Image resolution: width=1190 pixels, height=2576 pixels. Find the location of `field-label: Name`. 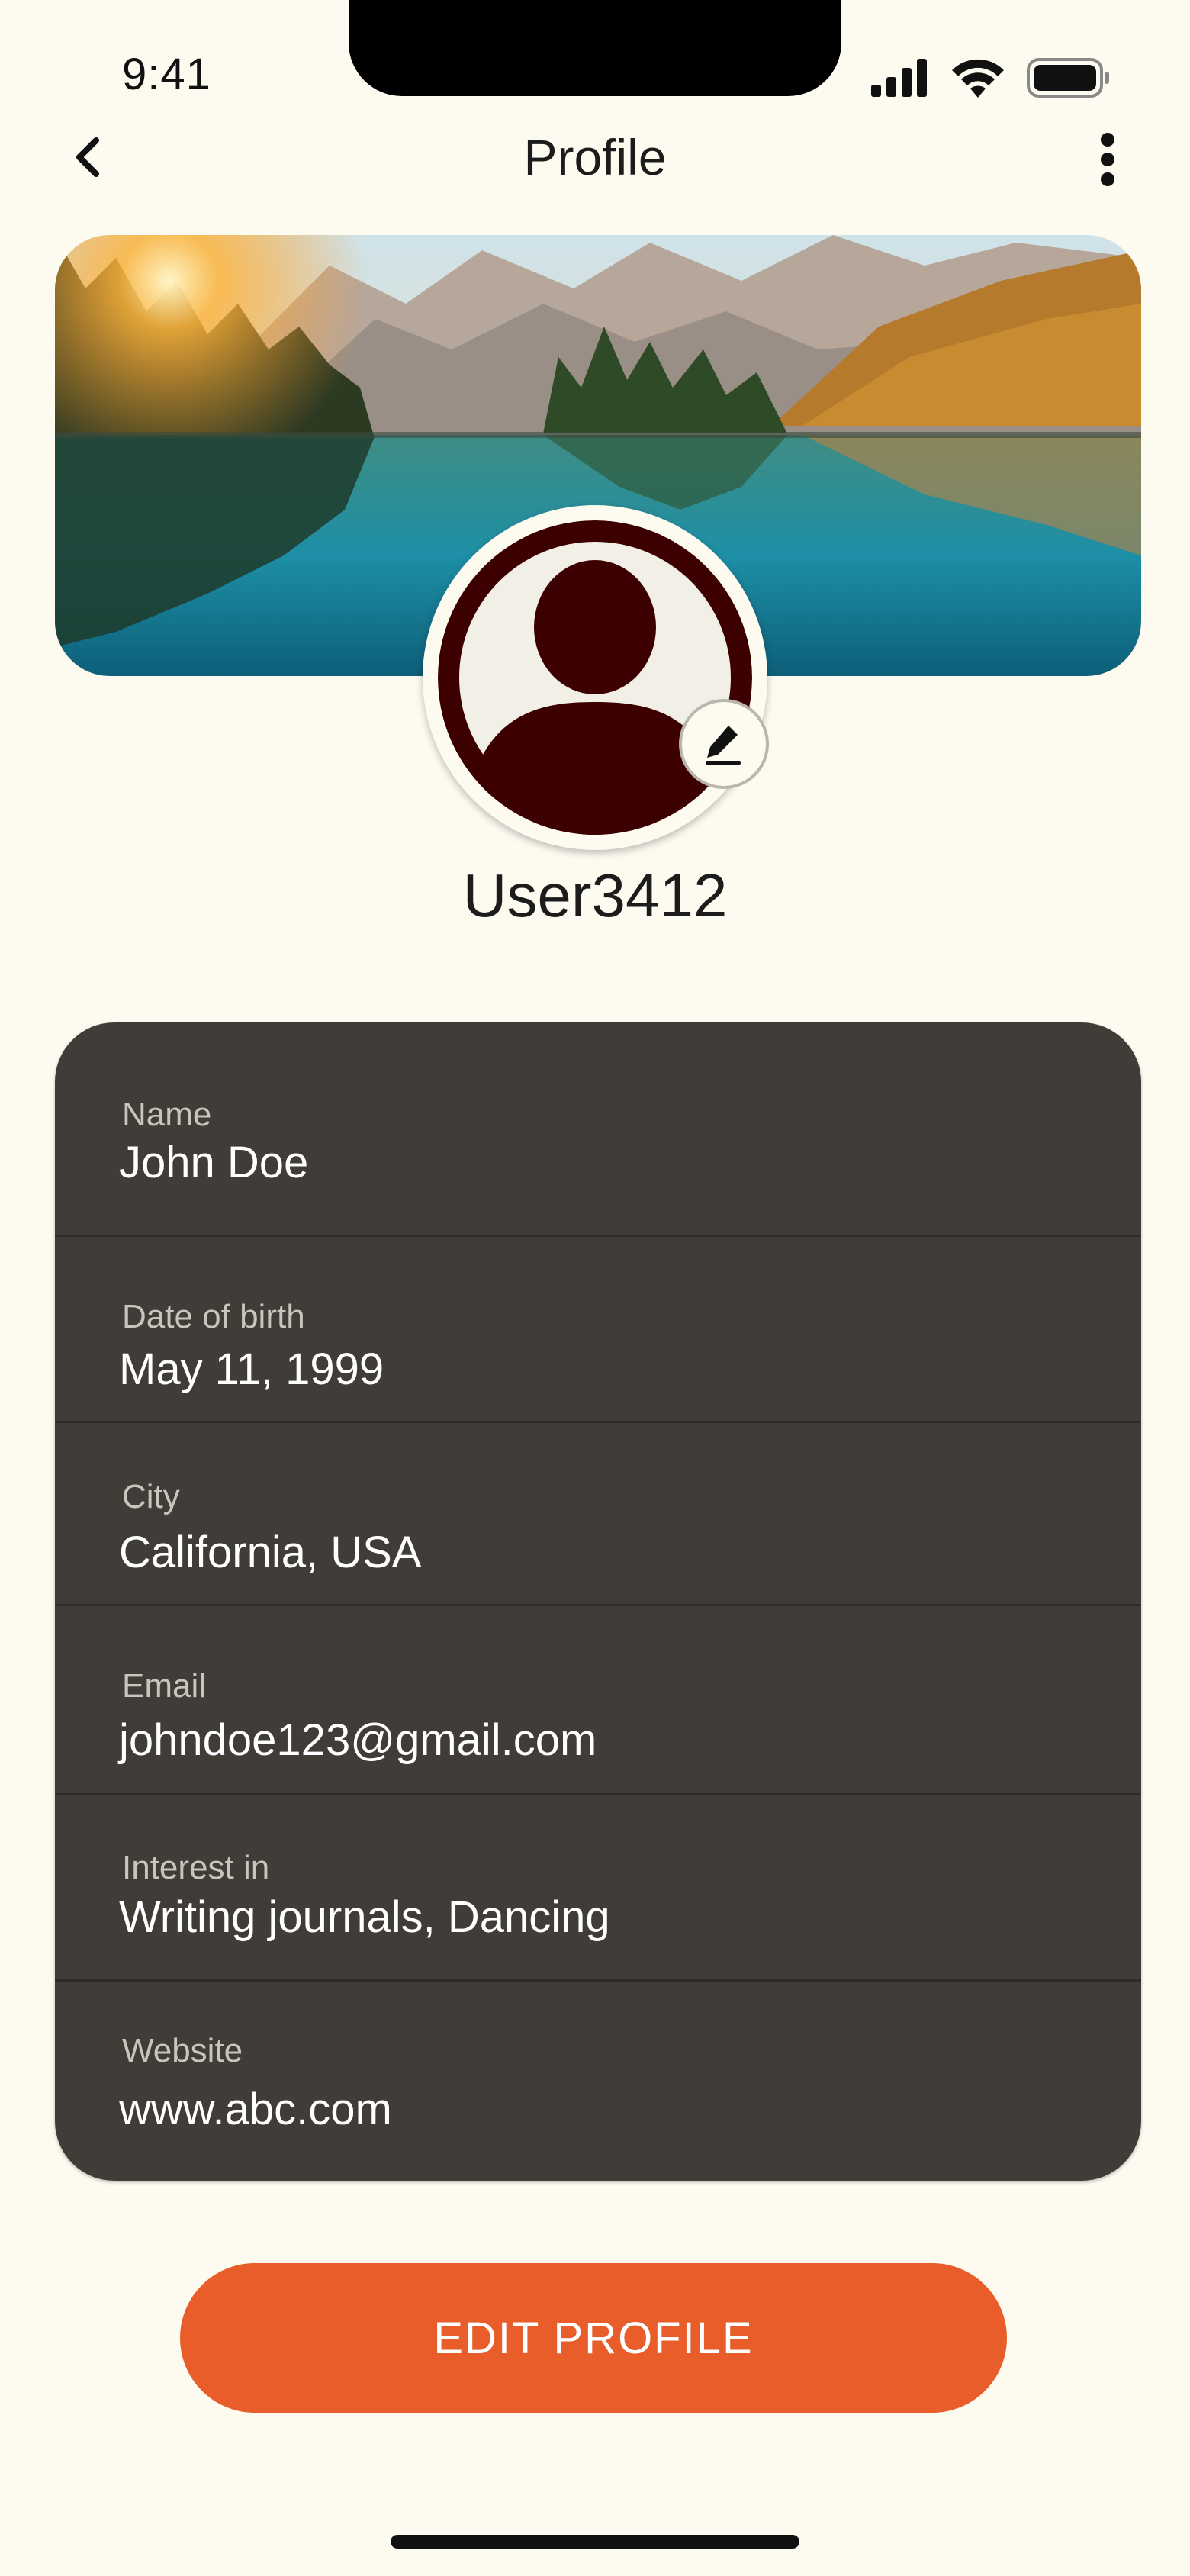

field-label: Name is located at coordinates (167, 1114).